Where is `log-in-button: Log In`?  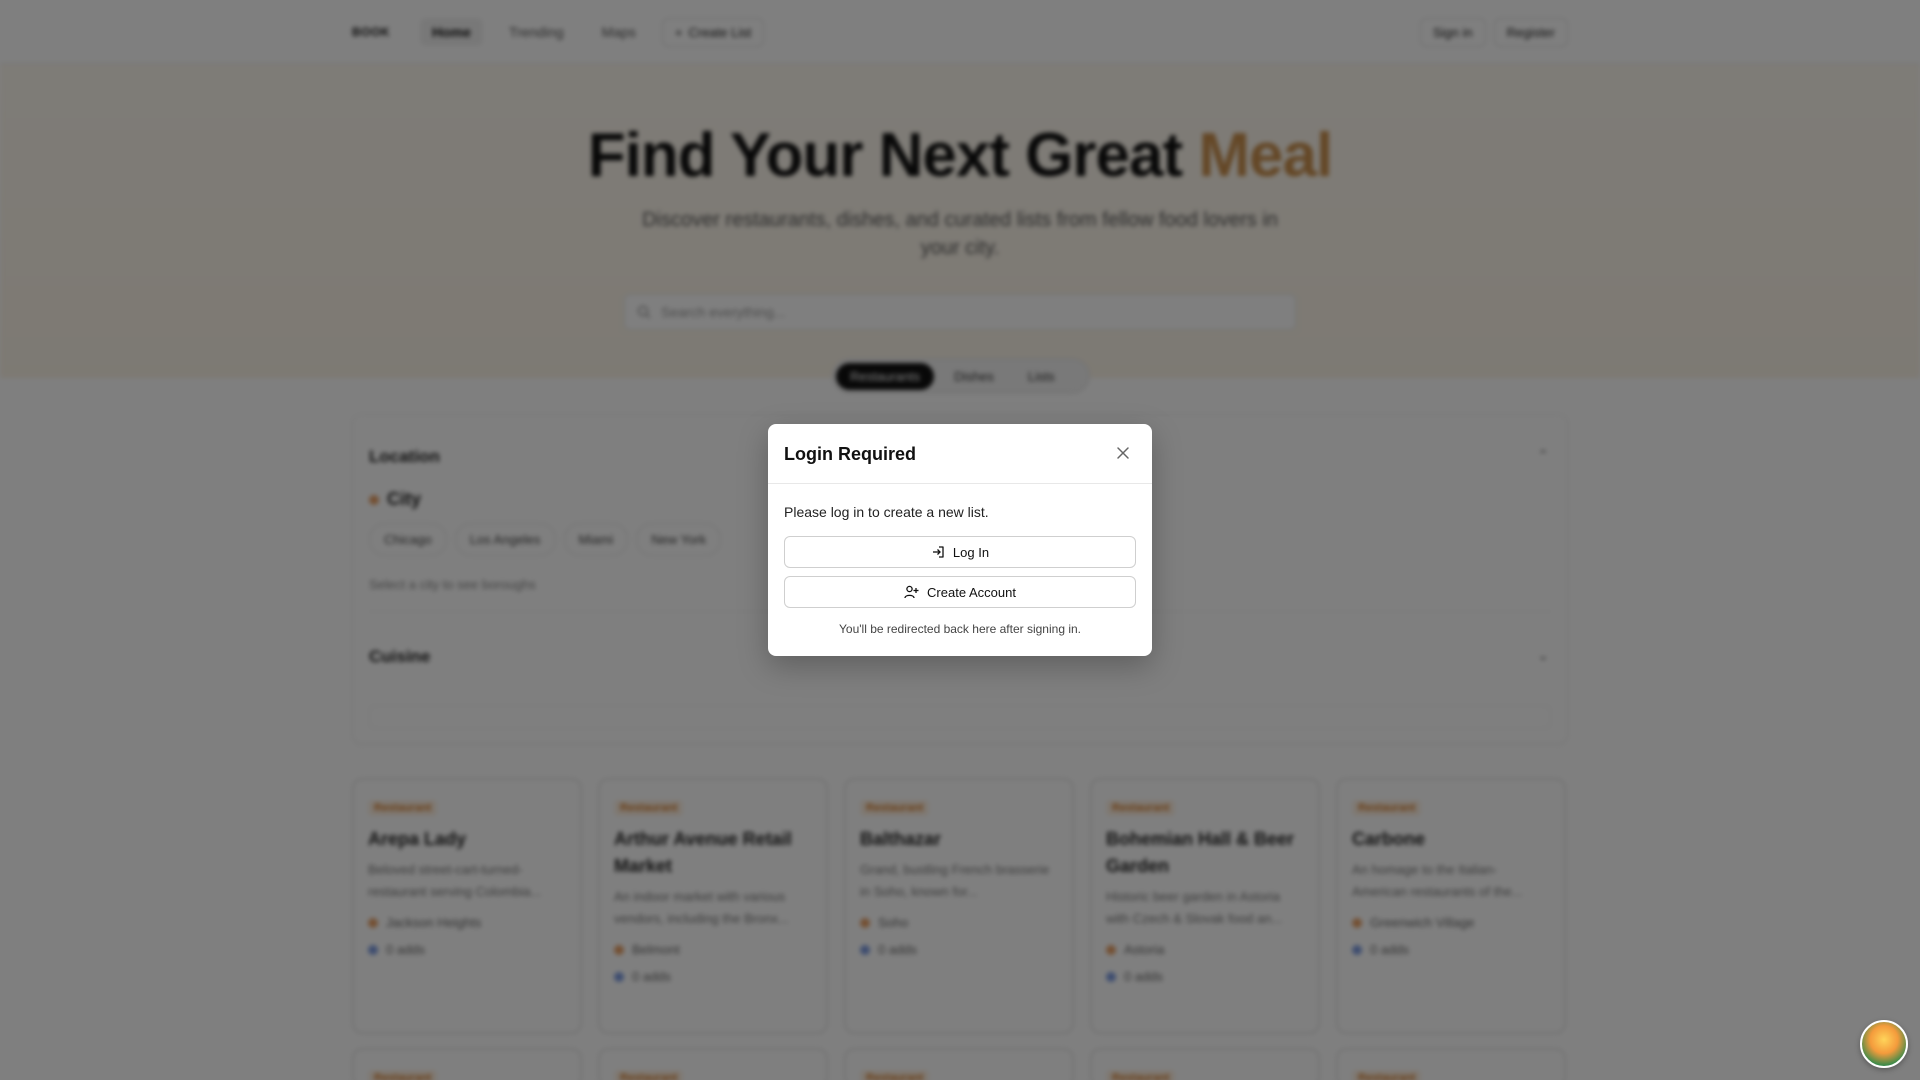
log-in-button: Log In is located at coordinates (960, 552).